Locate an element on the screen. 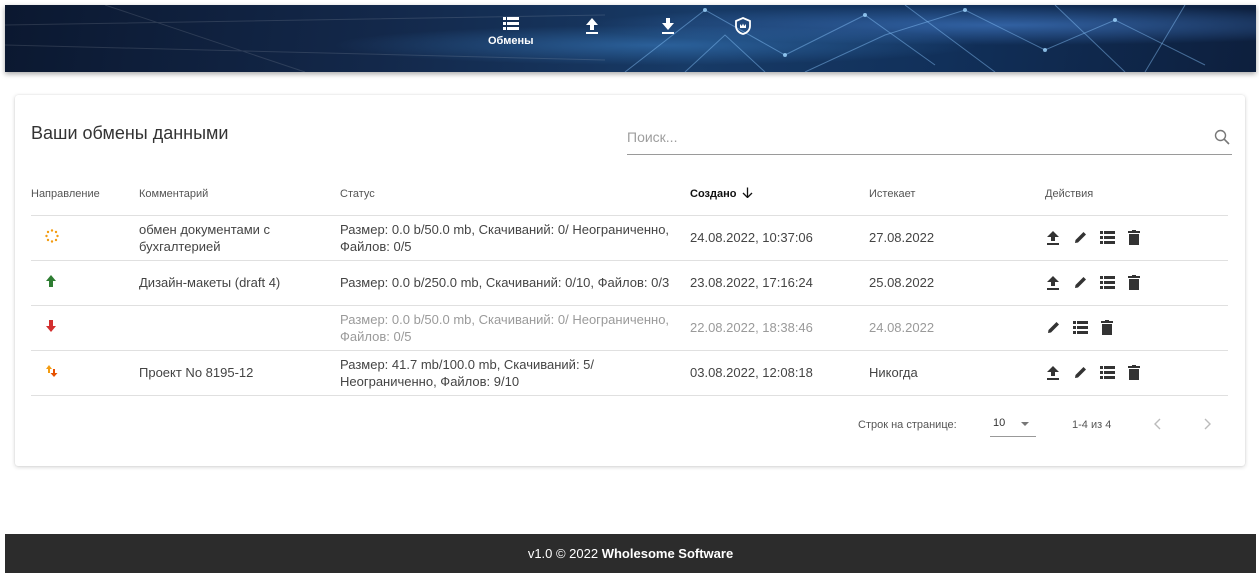 This screenshot has width=1259, height=573. next-page-button is located at coordinates (1208, 425).